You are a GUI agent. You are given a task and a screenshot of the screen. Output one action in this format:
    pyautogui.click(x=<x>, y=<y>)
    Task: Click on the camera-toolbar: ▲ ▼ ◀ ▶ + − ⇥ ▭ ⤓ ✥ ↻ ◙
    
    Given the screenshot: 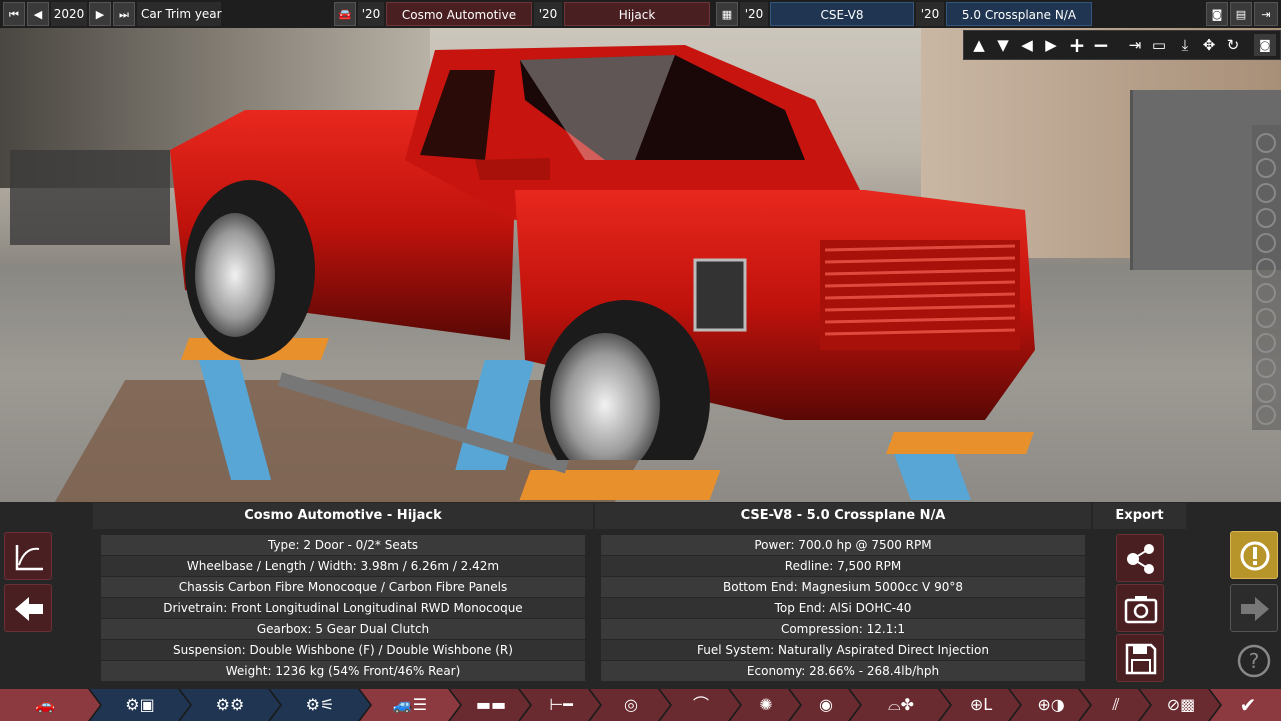 What is the action you would take?
    pyautogui.click(x=1122, y=45)
    